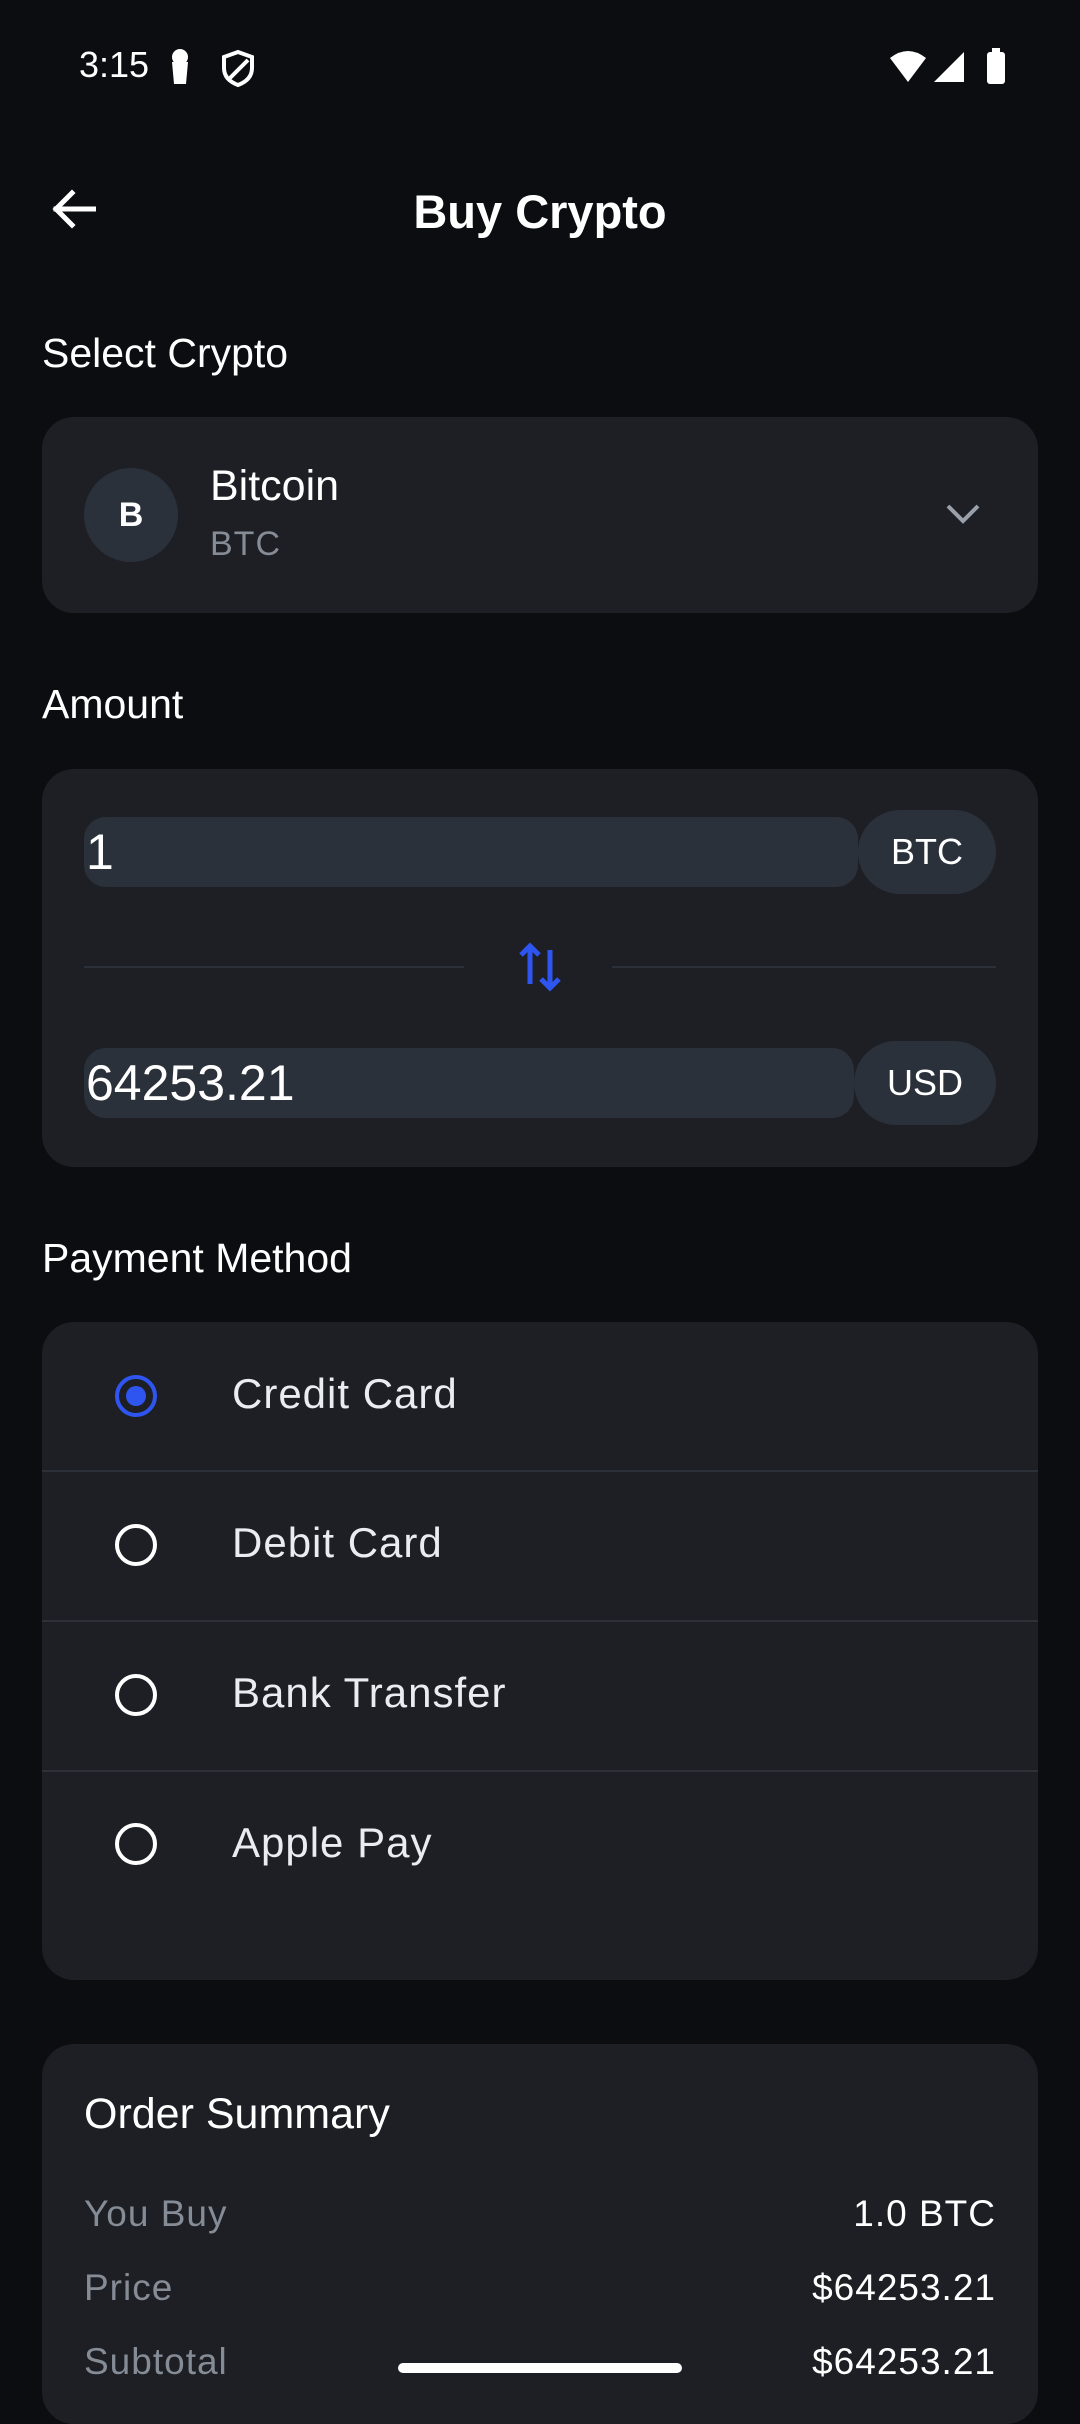 The width and height of the screenshot is (1080, 2424). Describe the element at coordinates (540, 2368) in the screenshot. I see `home-indicator` at that location.